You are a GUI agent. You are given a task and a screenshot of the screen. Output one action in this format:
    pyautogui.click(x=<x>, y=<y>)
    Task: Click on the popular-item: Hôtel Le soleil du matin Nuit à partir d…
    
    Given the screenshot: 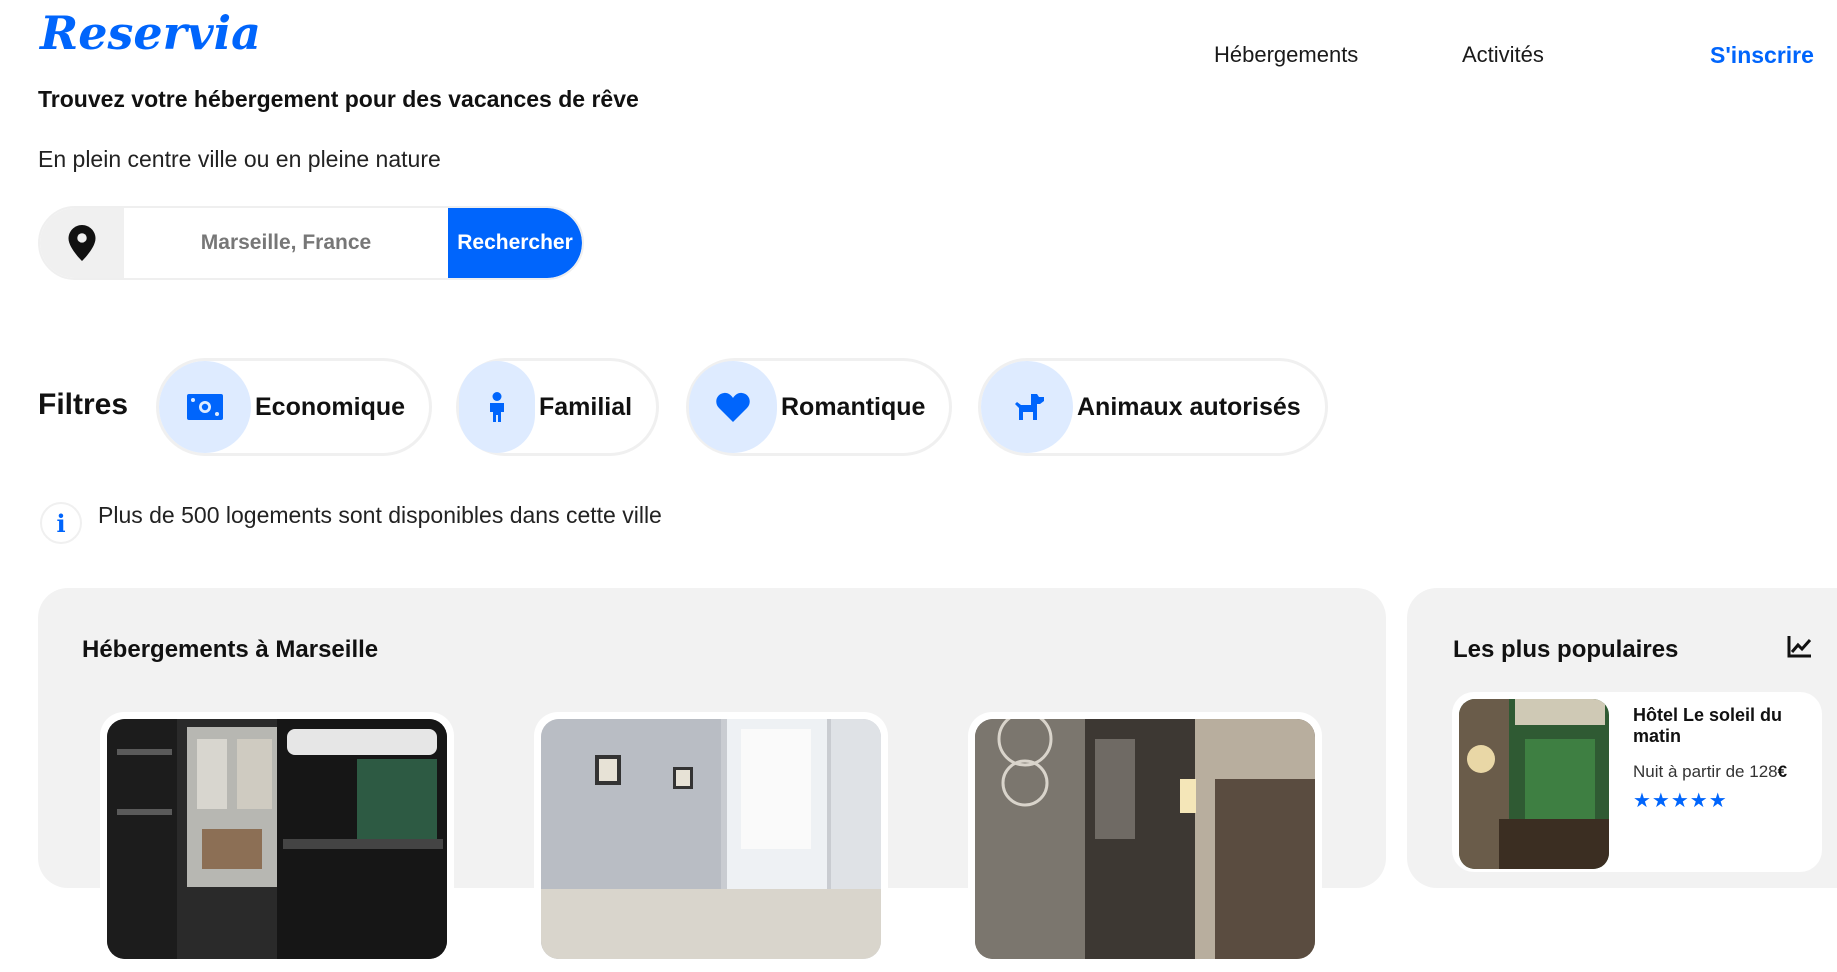 What is the action you would take?
    pyautogui.click(x=1637, y=782)
    